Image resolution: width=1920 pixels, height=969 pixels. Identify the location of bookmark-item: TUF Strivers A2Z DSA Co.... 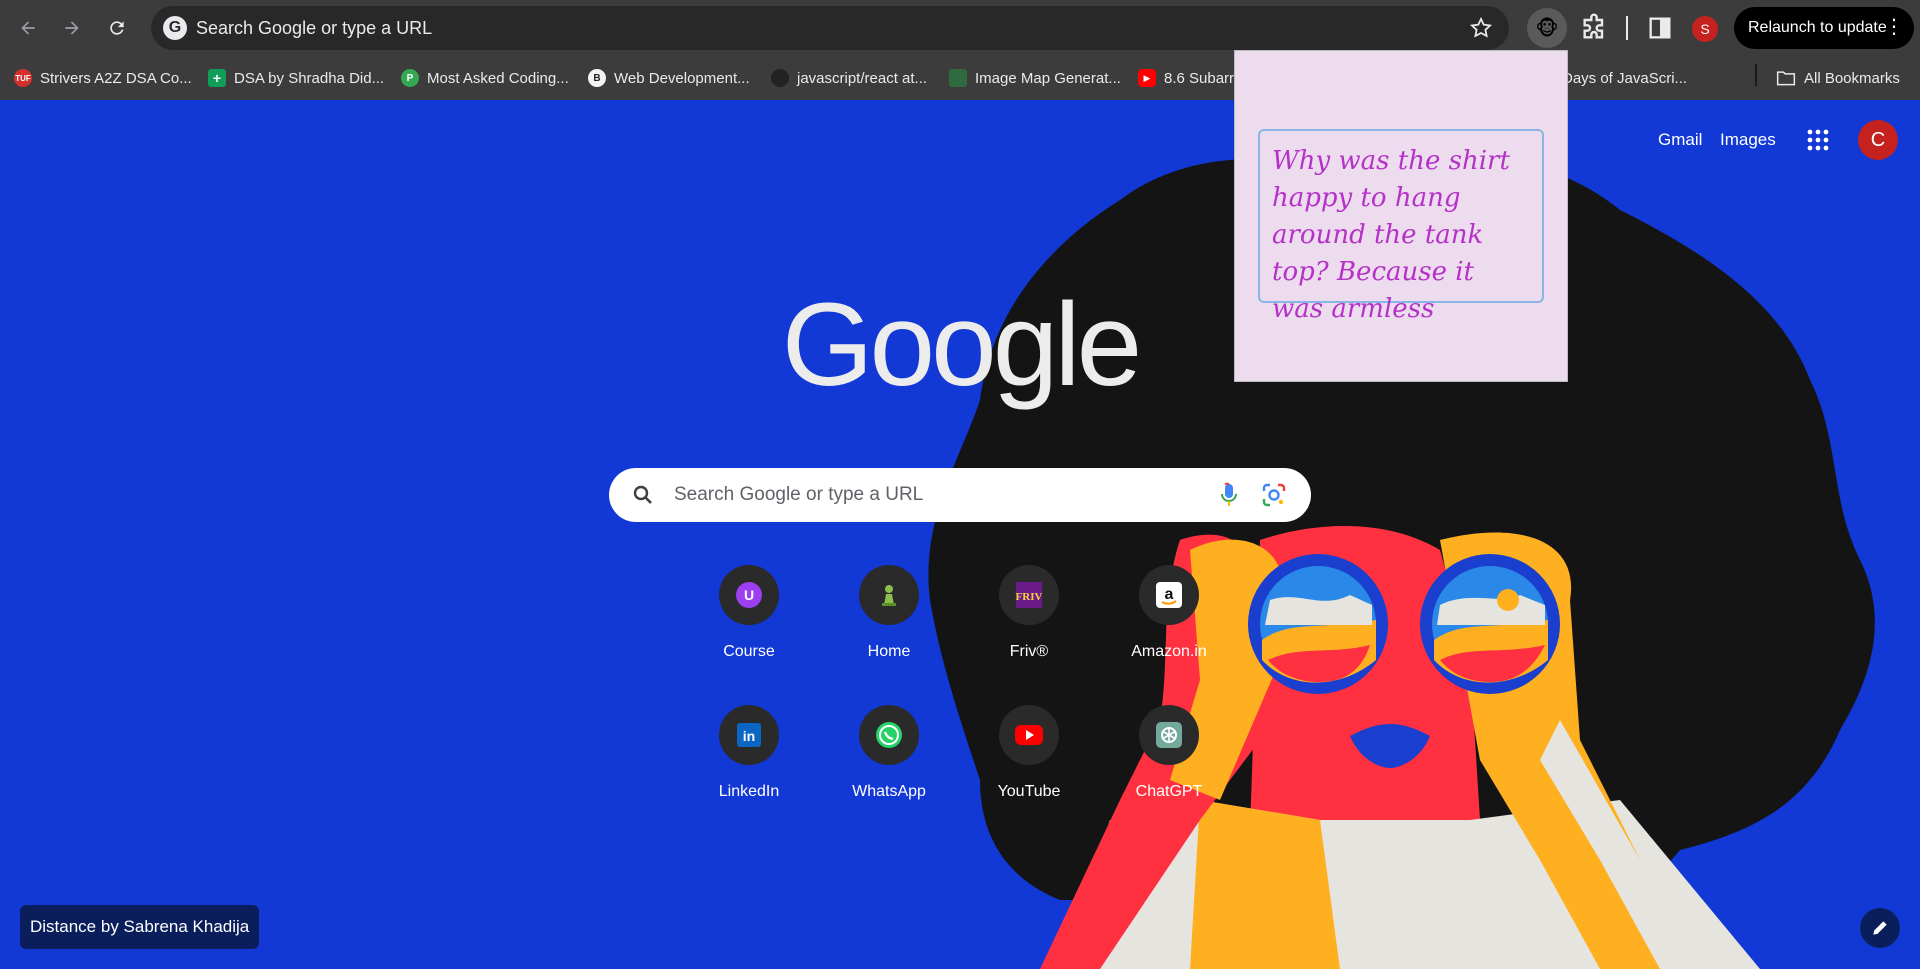
(103, 78).